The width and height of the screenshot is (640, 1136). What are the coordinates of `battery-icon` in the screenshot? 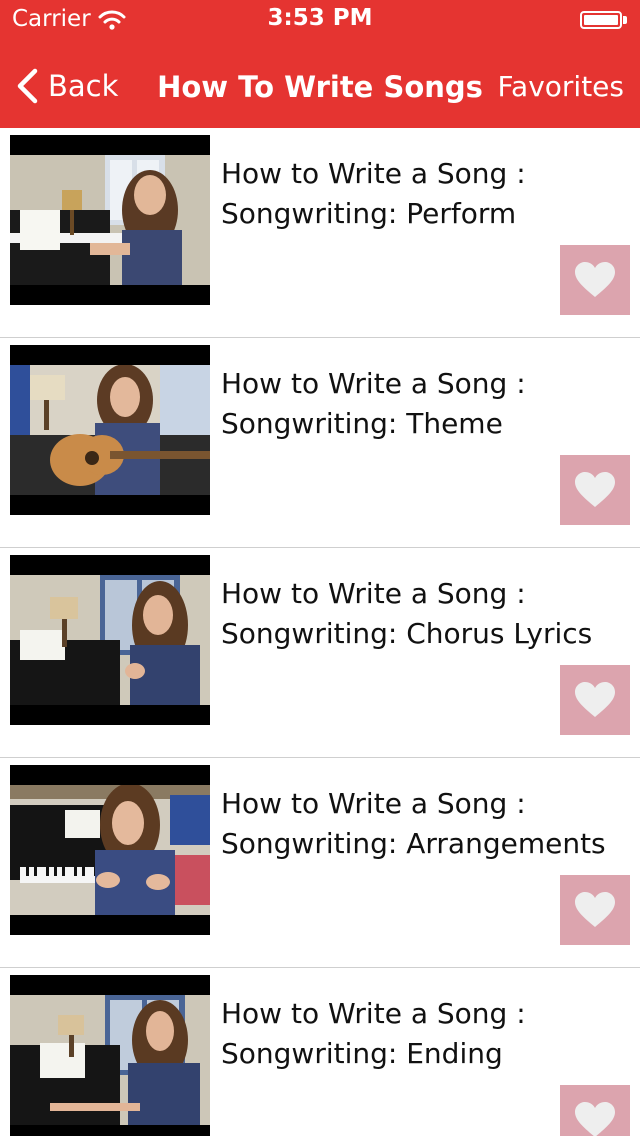 It's located at (601, 20).